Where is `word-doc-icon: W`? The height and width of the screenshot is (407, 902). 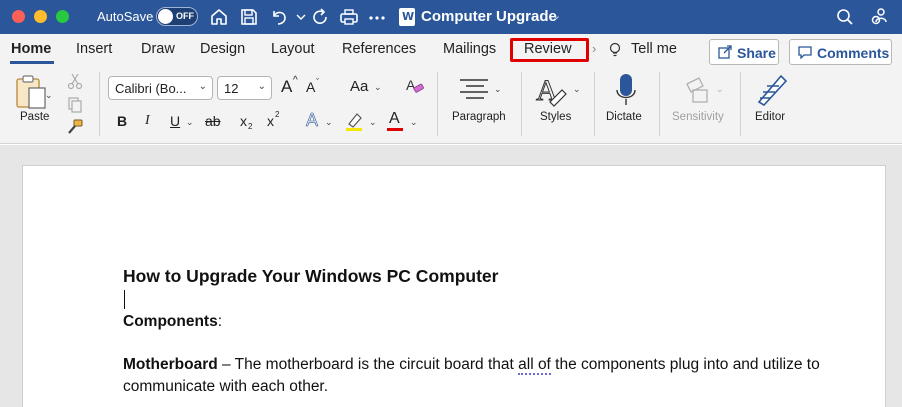 word-doc-icon: W is located at coordinates (407, 17).